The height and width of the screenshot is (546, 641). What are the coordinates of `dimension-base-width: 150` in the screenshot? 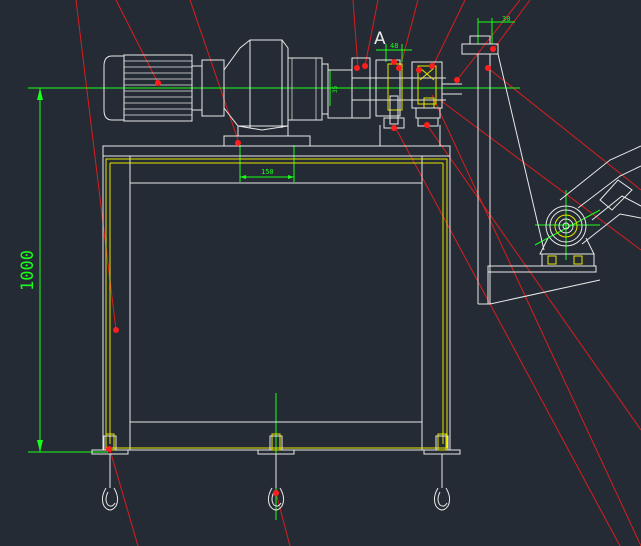 It's located at (267, 172).